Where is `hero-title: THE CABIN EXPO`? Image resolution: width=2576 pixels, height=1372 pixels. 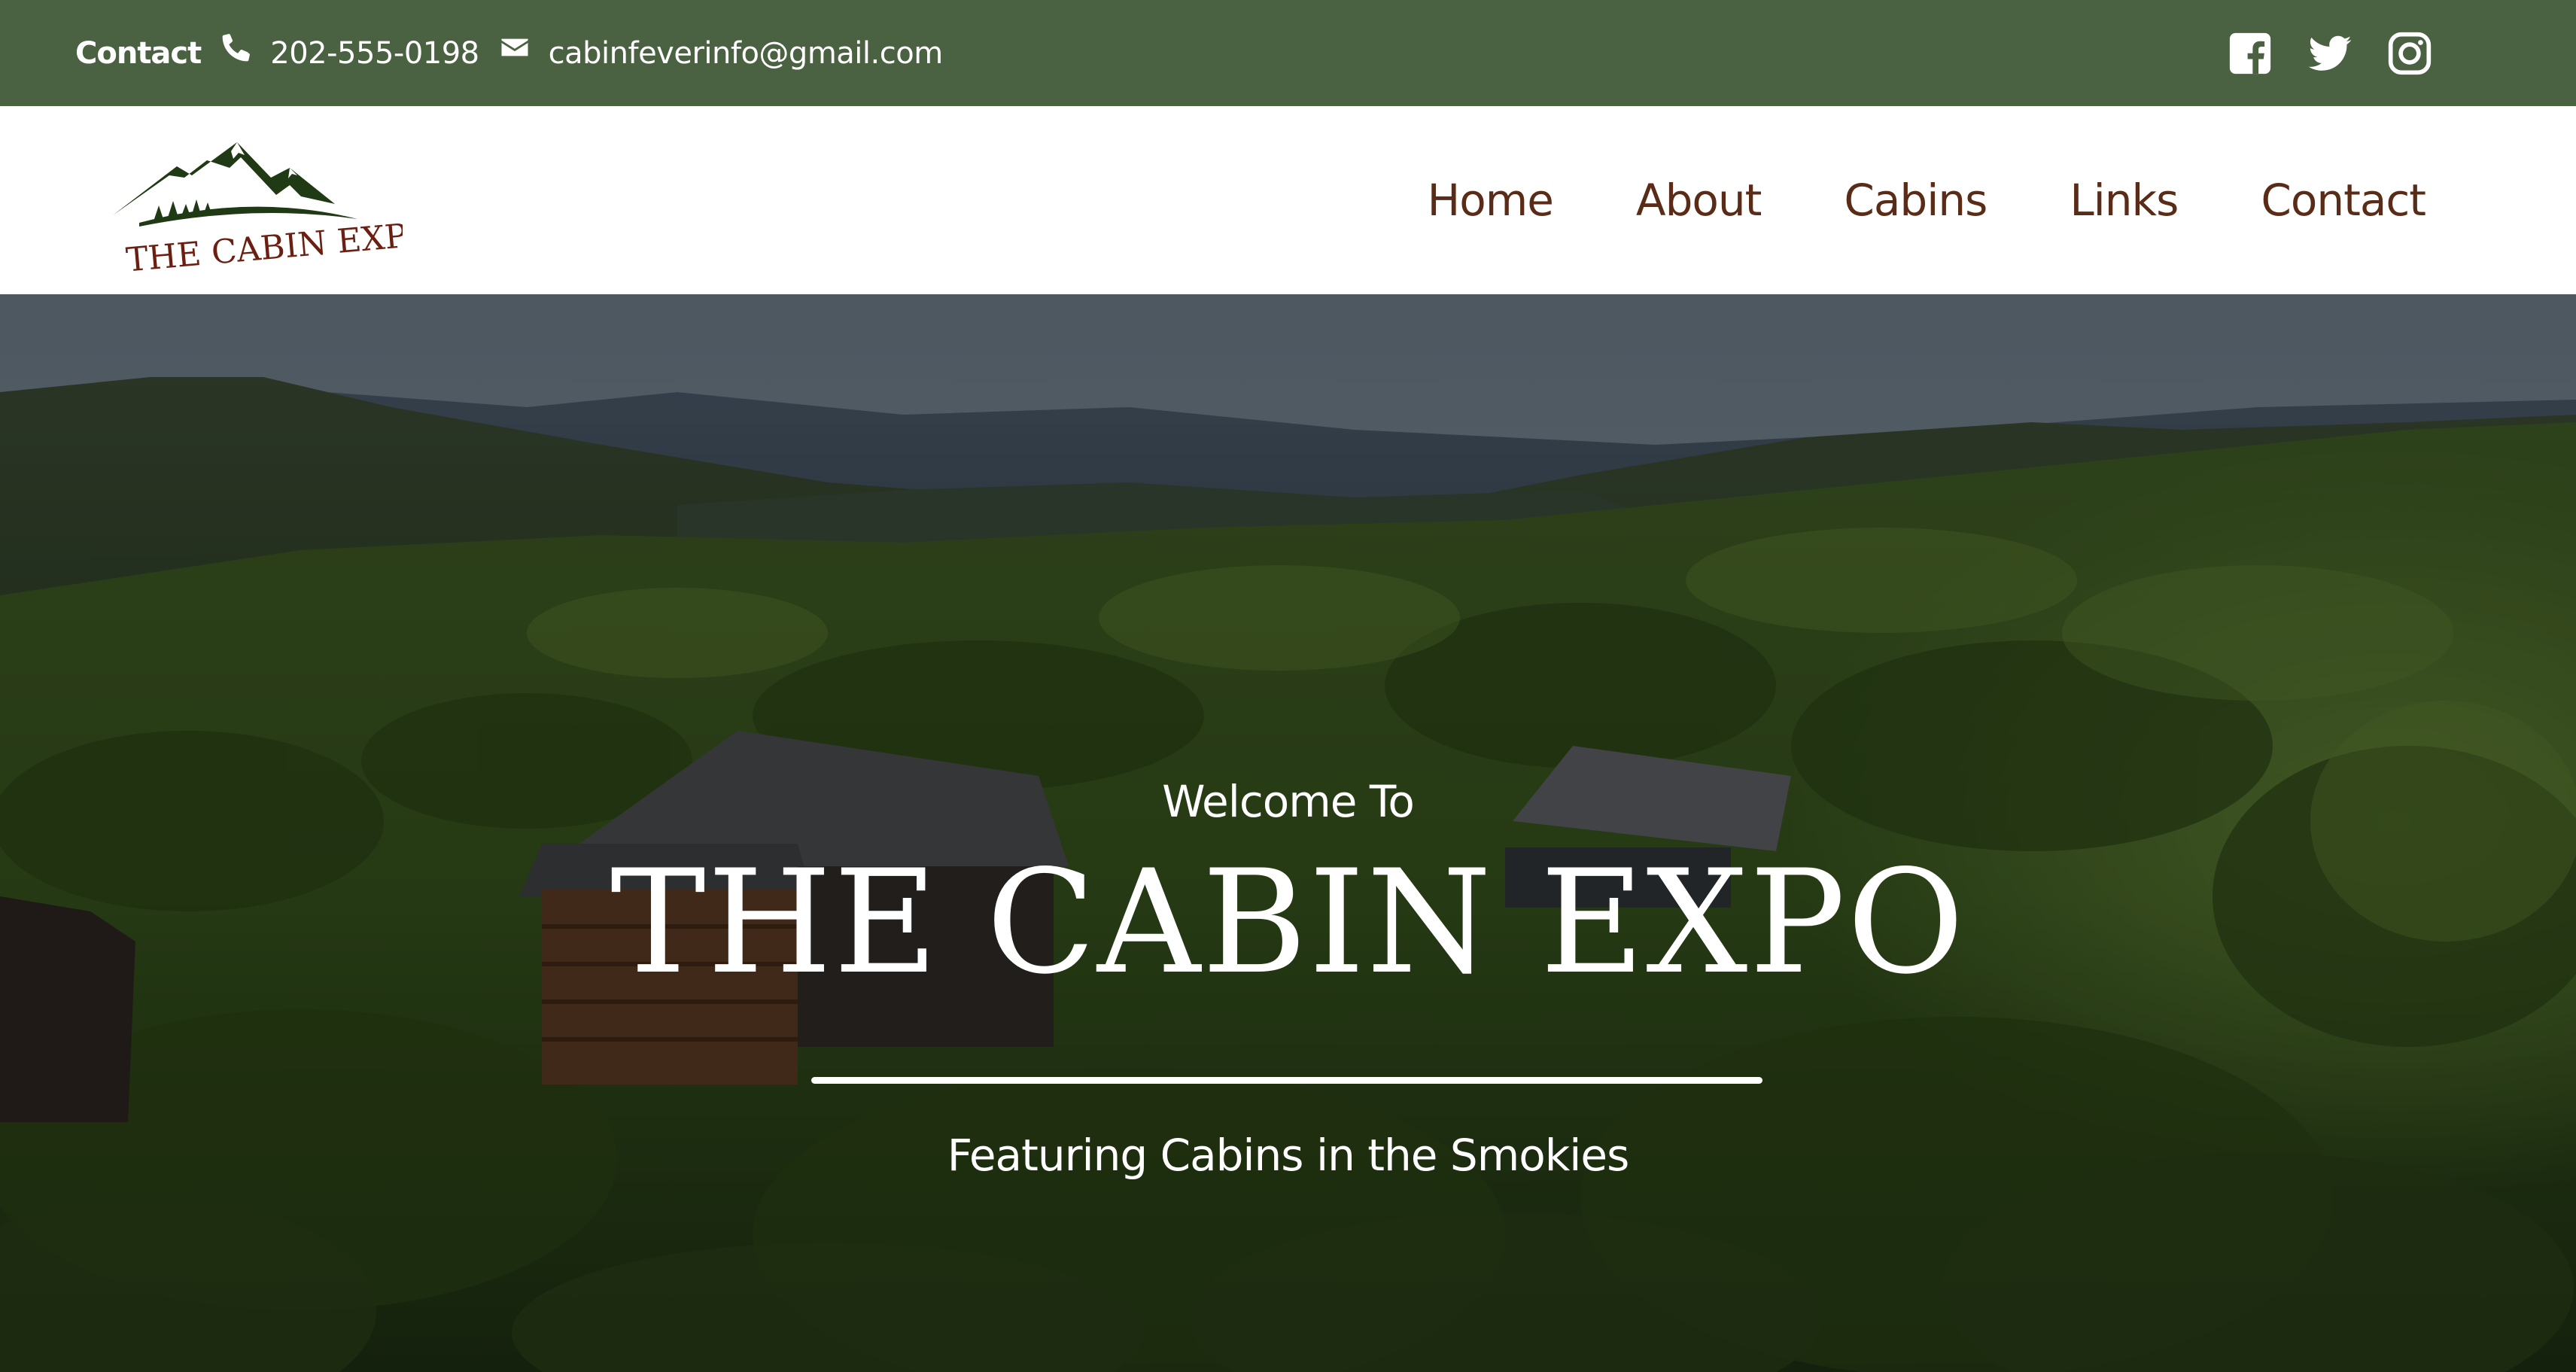 hero-title: THE CABIN EXPO is located at coordinates (1288, 922).